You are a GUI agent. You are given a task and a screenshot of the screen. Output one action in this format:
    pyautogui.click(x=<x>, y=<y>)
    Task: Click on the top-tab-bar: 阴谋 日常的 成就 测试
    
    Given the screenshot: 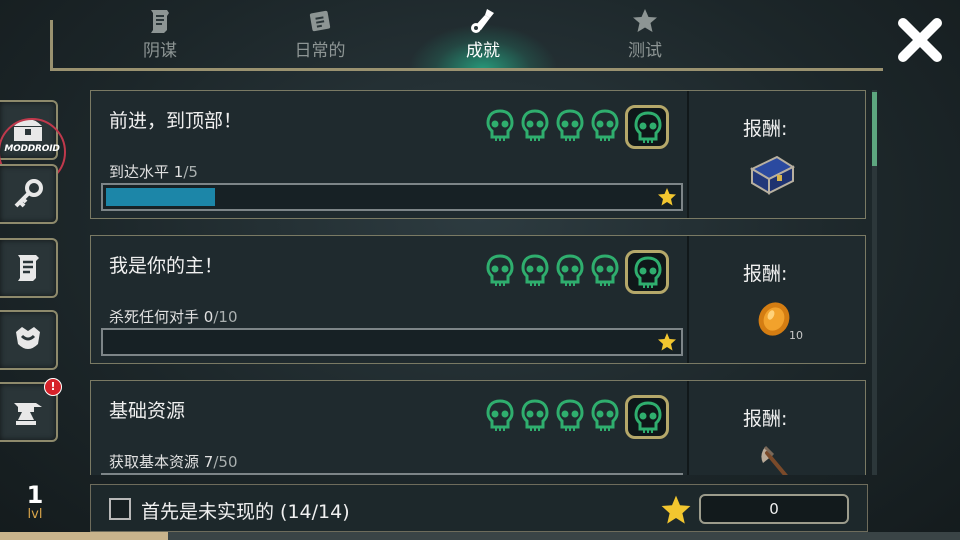 What is the action you would take?
    pyautogui.click(x=466, y=35)
    